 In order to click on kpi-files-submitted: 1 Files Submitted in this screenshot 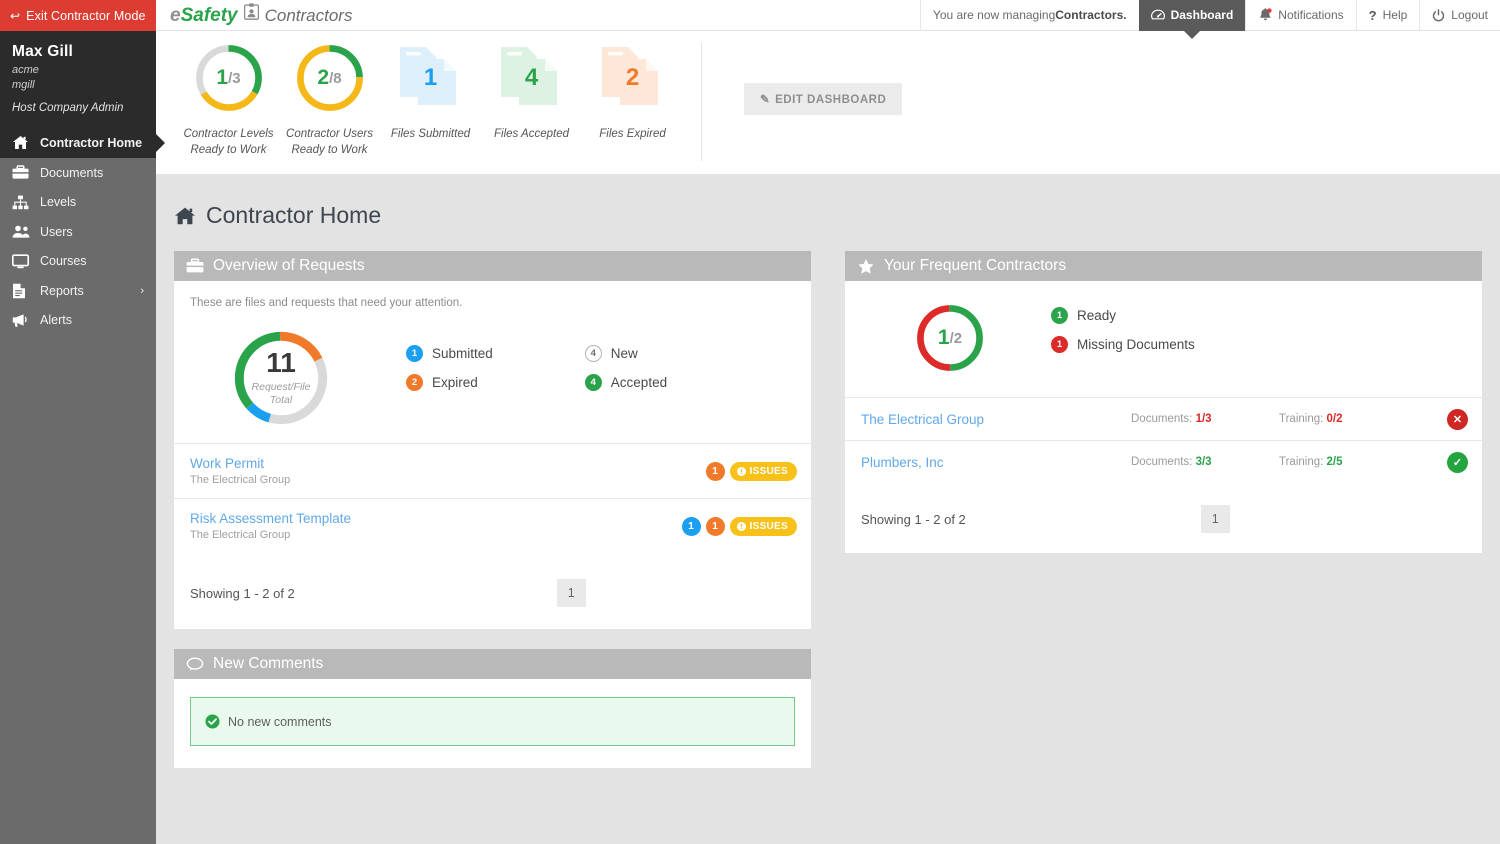, I will do `click(430, 98)`.